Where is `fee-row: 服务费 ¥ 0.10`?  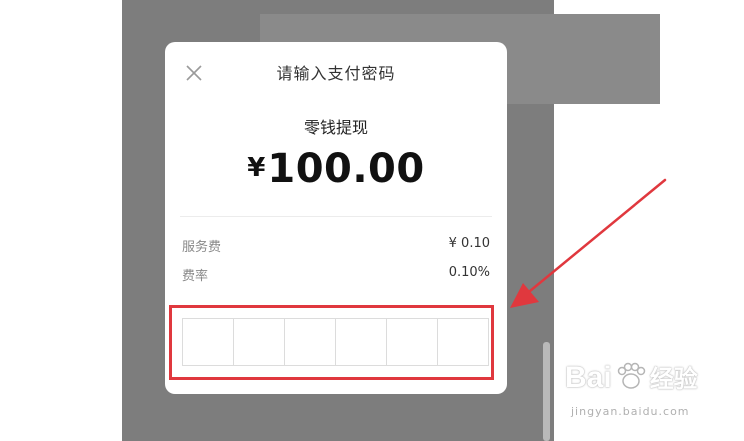 fee-row: 服务费 ¥ 0.10 is located at coordinates (336, 246).